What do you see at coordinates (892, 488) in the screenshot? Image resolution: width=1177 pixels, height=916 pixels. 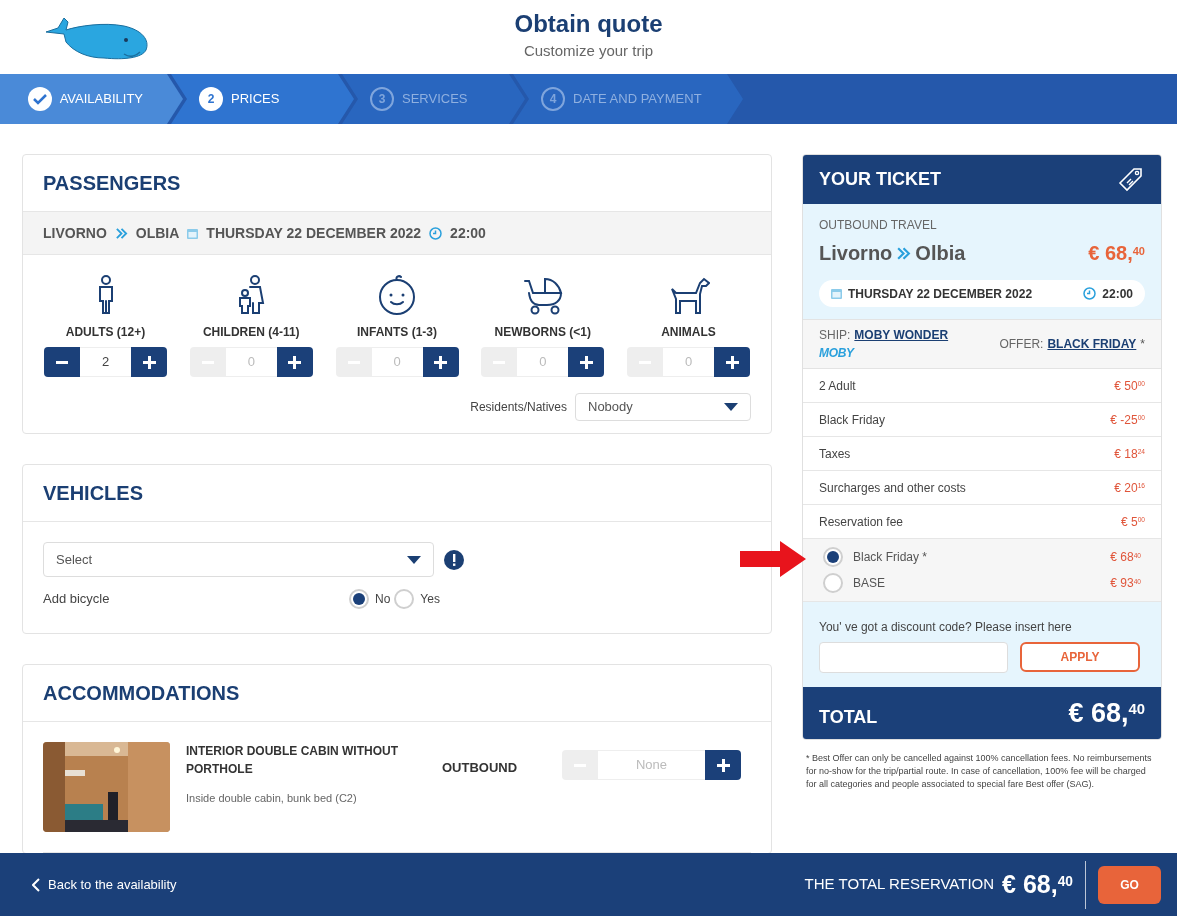 I see `price-line-label: Surcharges and other costs` at bounding box center [892, 488].